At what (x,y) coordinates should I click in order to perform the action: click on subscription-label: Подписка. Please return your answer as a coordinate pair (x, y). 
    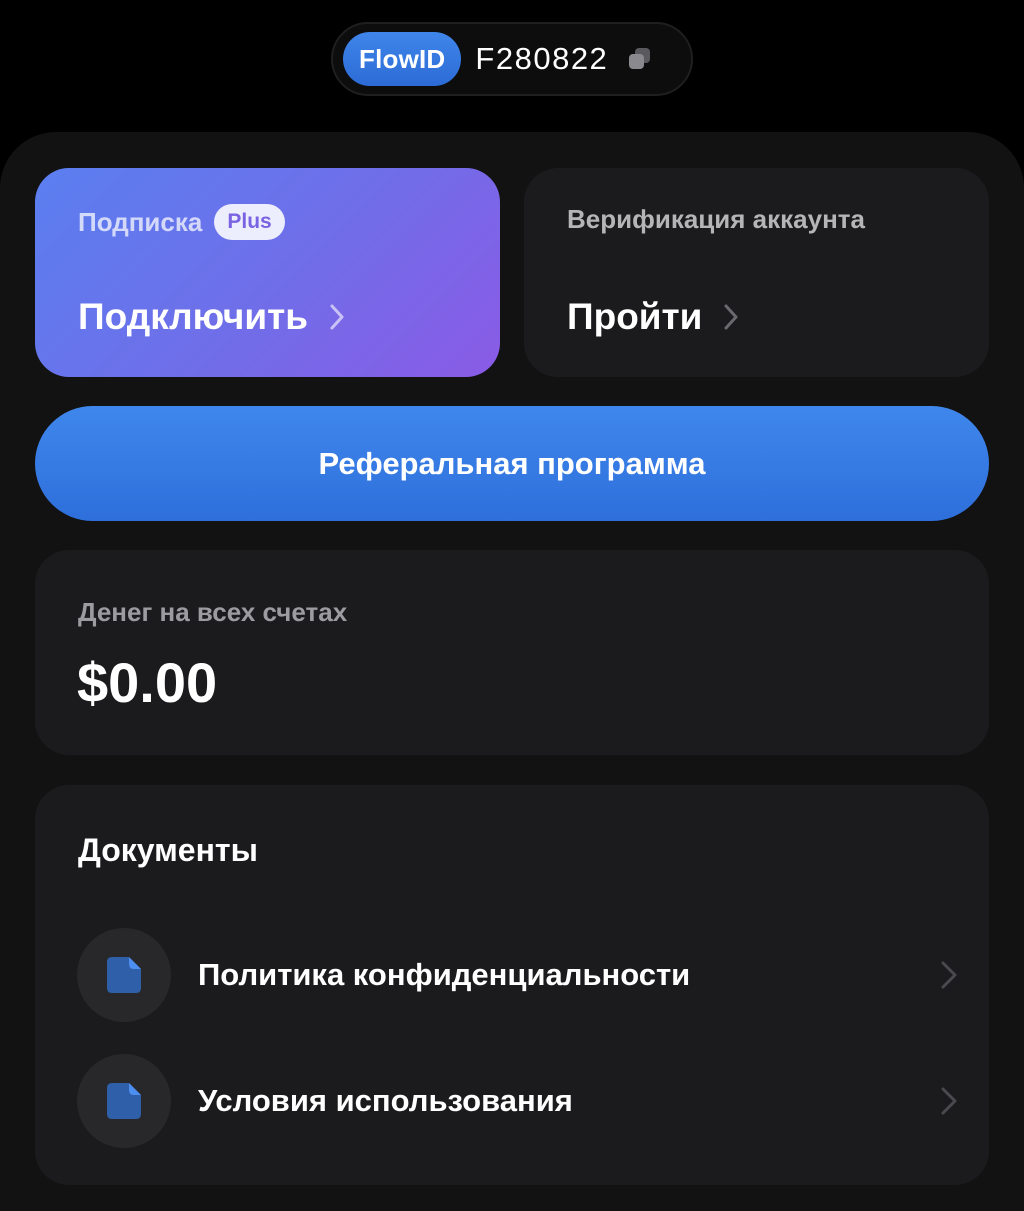
    Looking at the image, I should click on (140, 221).